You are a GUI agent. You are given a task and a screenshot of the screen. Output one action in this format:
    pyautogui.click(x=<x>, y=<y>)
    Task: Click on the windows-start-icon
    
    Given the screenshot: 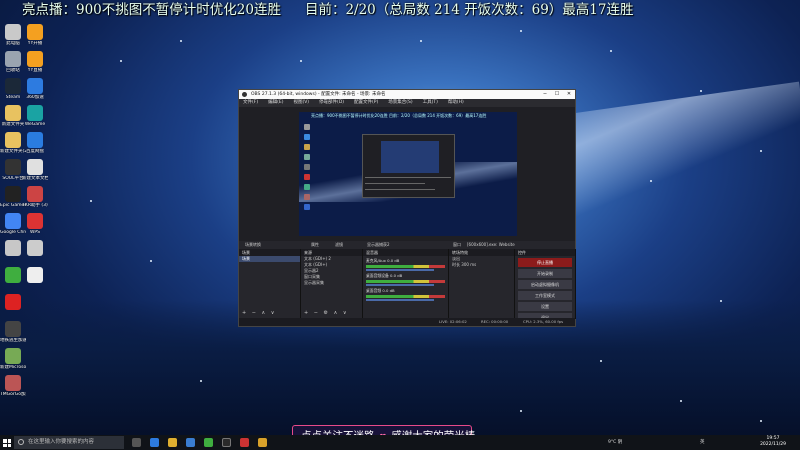 What is the action you would take?
    pyautogui.click(x=7, y=443)
    